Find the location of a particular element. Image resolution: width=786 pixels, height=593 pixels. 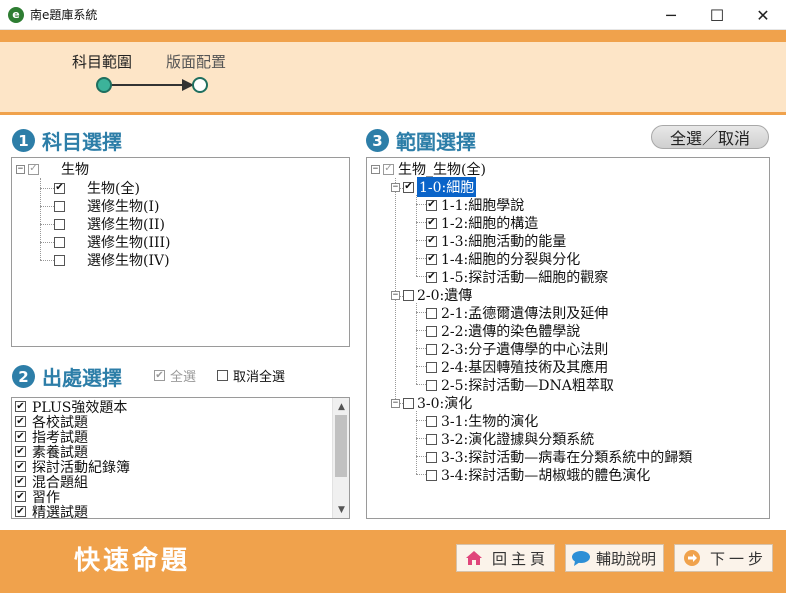

help-button: 輔助說明 is located at coordinates (614, 558).